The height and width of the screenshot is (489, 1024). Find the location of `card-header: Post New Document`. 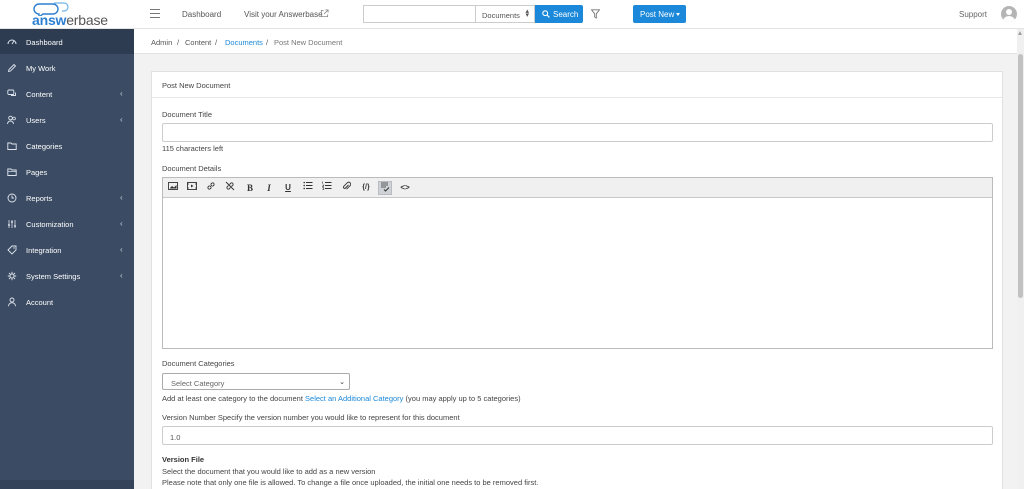

card-header: Post New Document is located at coordinates (577, 85).